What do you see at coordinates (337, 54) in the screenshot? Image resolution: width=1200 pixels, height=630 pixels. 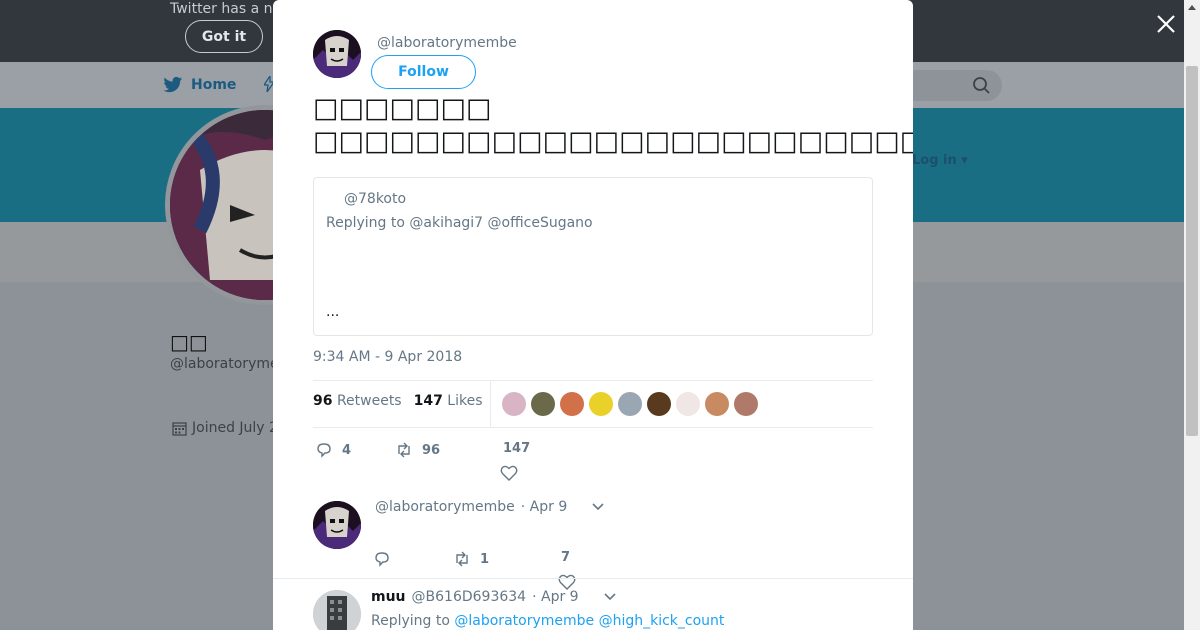 I see `tweet-author-avatar` at bounding box center [337, 54].